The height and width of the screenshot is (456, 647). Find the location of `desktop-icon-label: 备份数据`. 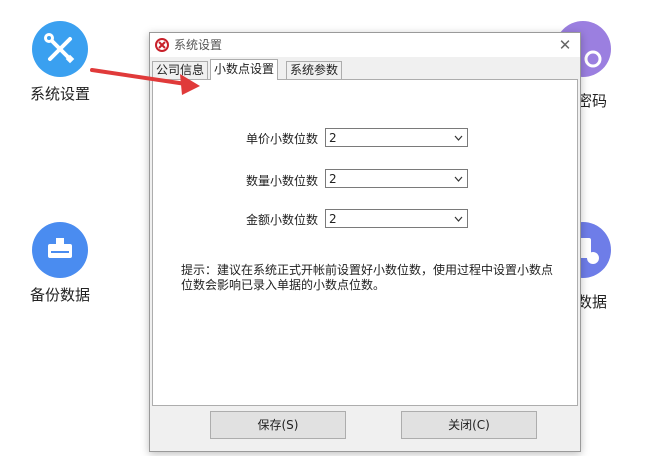

desktop-icon-label: 备份数据 is located at coordinates (59, 295).